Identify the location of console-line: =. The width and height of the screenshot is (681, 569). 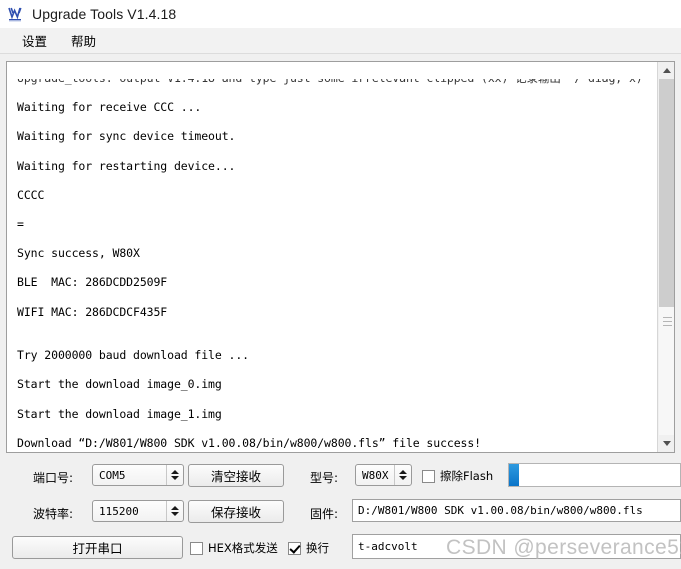
(20, 223).